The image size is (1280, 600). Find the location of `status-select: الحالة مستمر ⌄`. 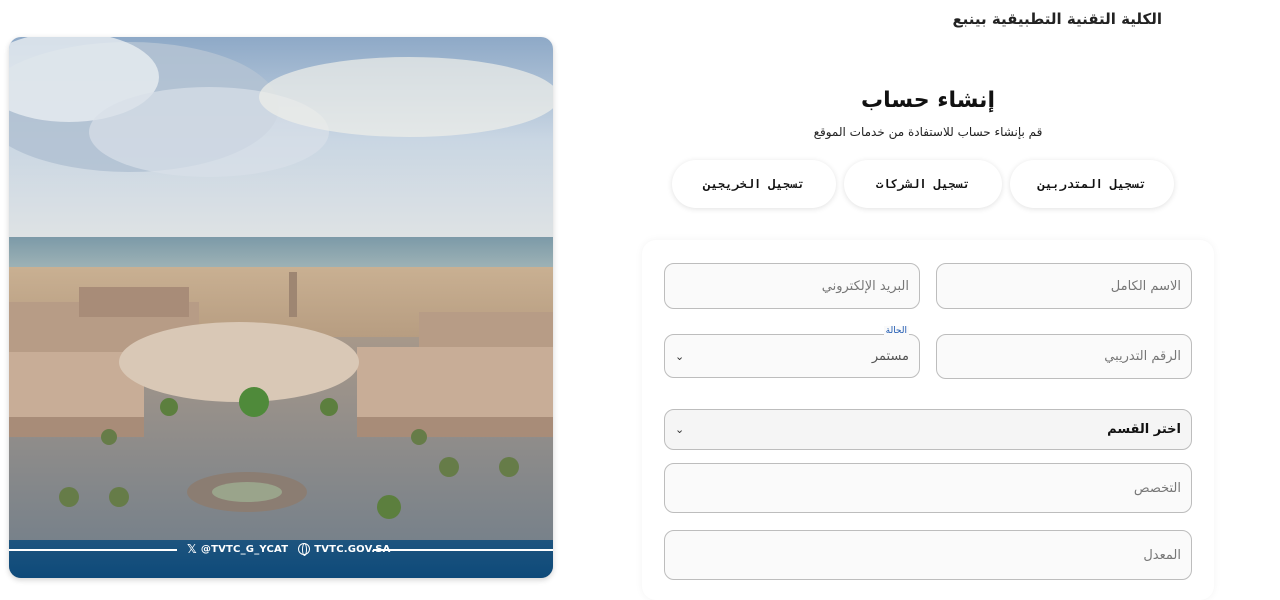

status-select: الحالة مستمر ⌄ is located at coordinates (792, 352).